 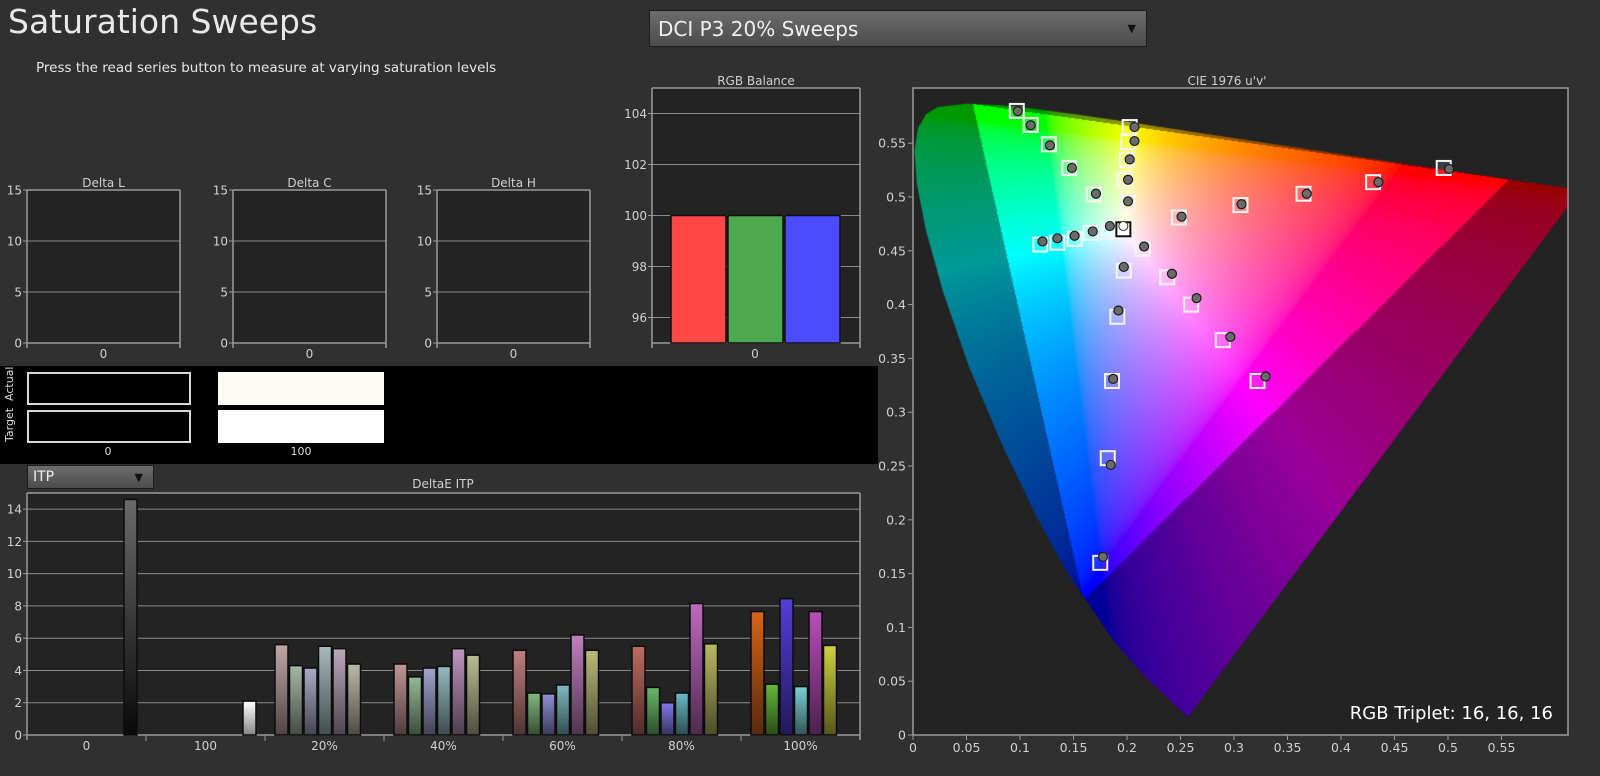 What do you see at coordinates (1234, 747) in the screenshot?
I see `x-tick-label: 0.3` at bounding box center [1234, 747].